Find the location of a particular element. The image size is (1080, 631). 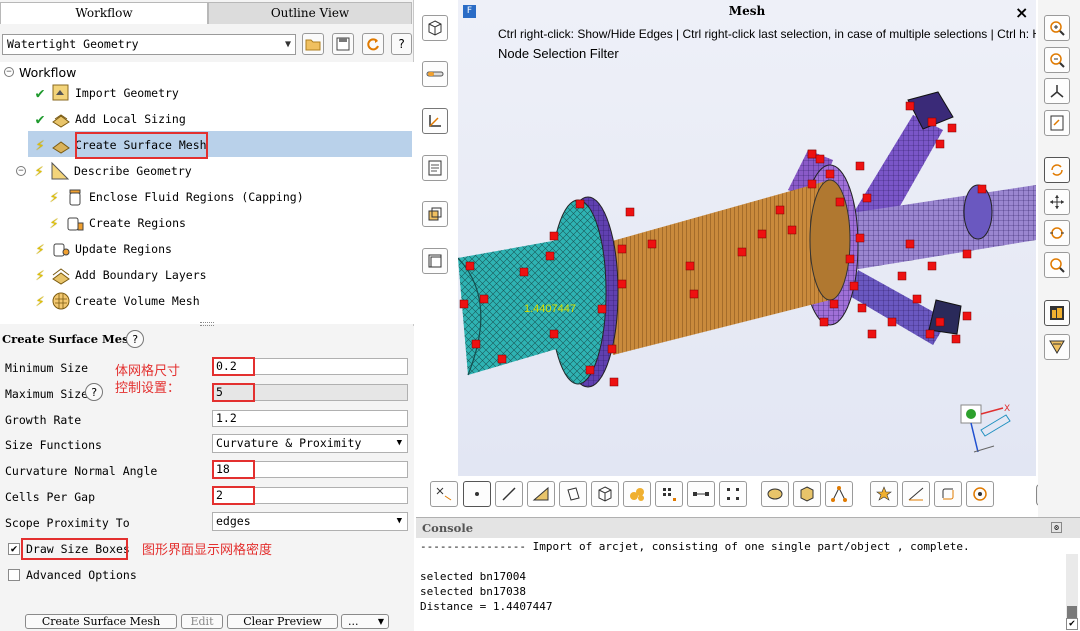

quad-filter-button is located at coordinates (573, 494).